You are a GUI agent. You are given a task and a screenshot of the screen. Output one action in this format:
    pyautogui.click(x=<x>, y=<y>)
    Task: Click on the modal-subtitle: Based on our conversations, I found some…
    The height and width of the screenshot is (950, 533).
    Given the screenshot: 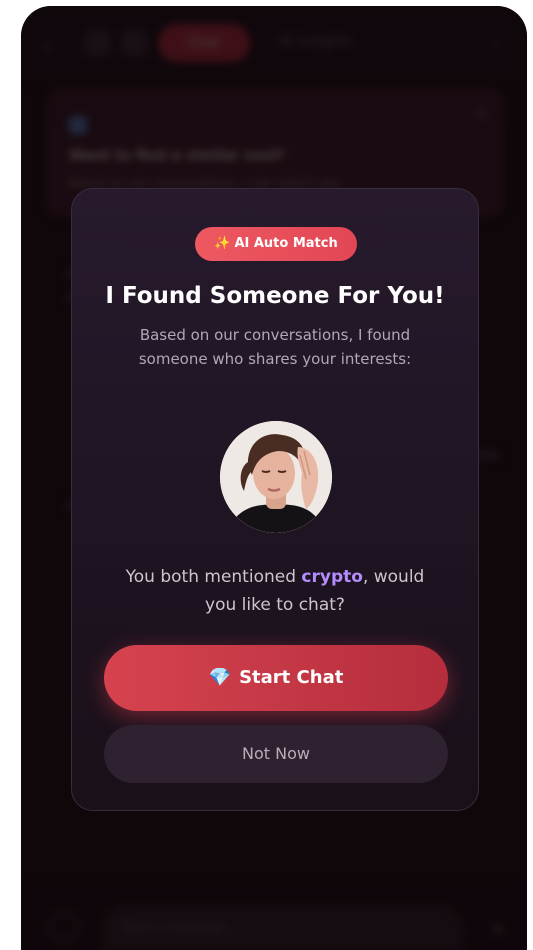 What is the action you would take?
    pyautogui.click(x=275, y=347)
    